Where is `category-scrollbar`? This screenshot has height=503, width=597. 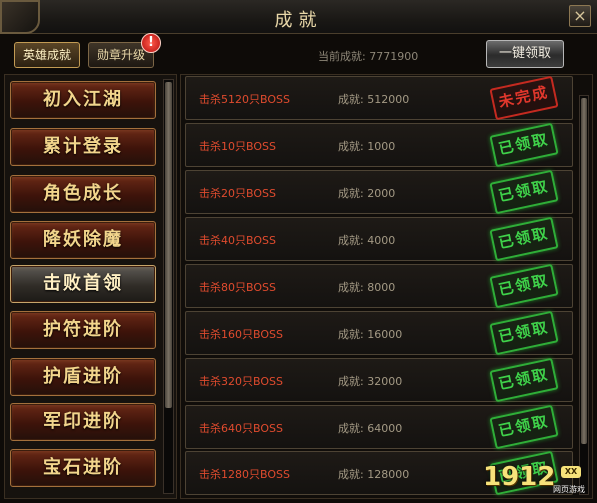
category-scrollbar is located at coordinates (168, 286).